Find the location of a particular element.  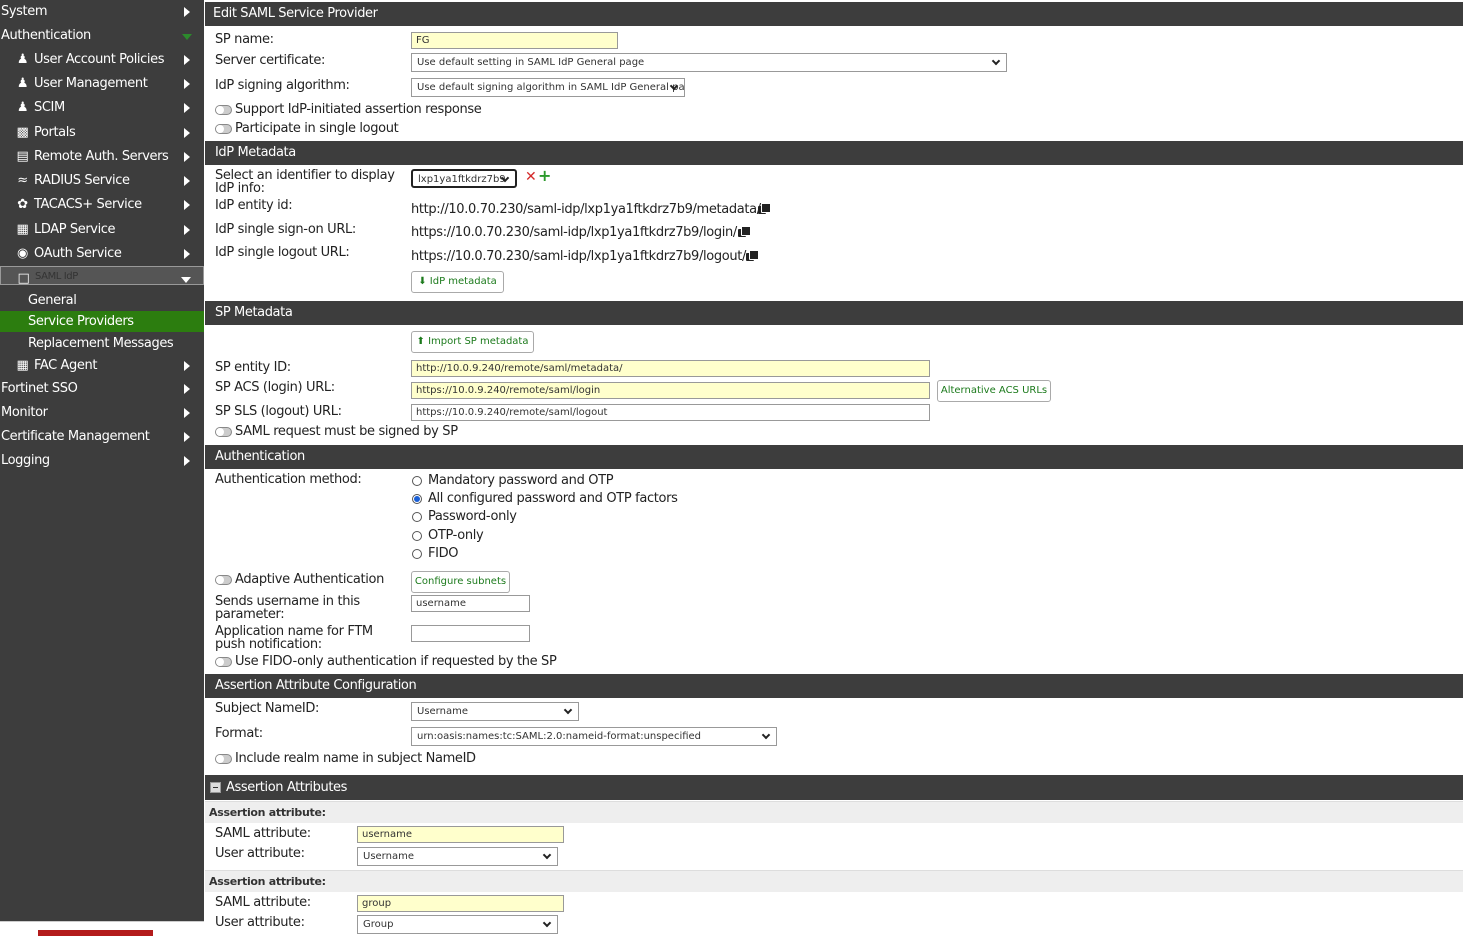

radio-mandatory is located at coordinates (417, 481).